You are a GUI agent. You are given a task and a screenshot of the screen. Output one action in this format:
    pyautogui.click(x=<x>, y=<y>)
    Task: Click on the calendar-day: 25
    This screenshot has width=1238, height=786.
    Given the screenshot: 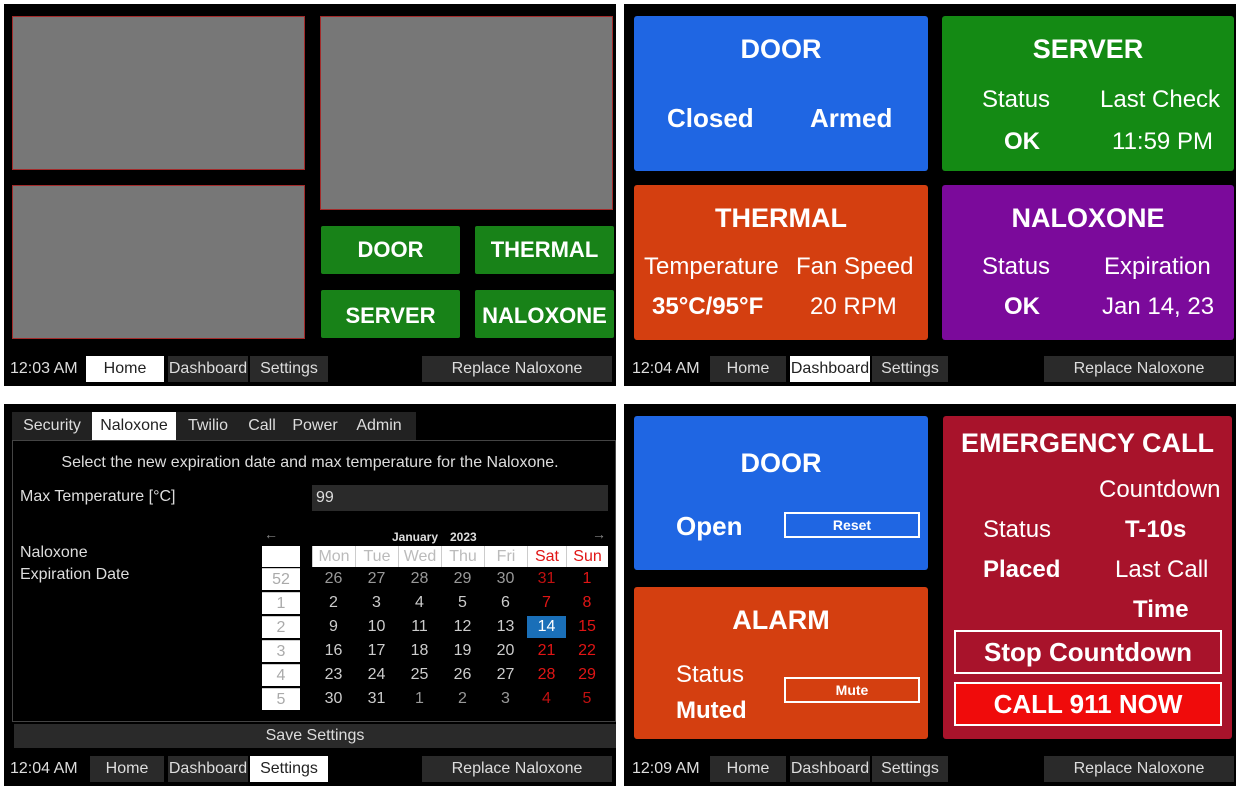 What is the action you would take?
    pyautogui.click(x=419, y=675)
    